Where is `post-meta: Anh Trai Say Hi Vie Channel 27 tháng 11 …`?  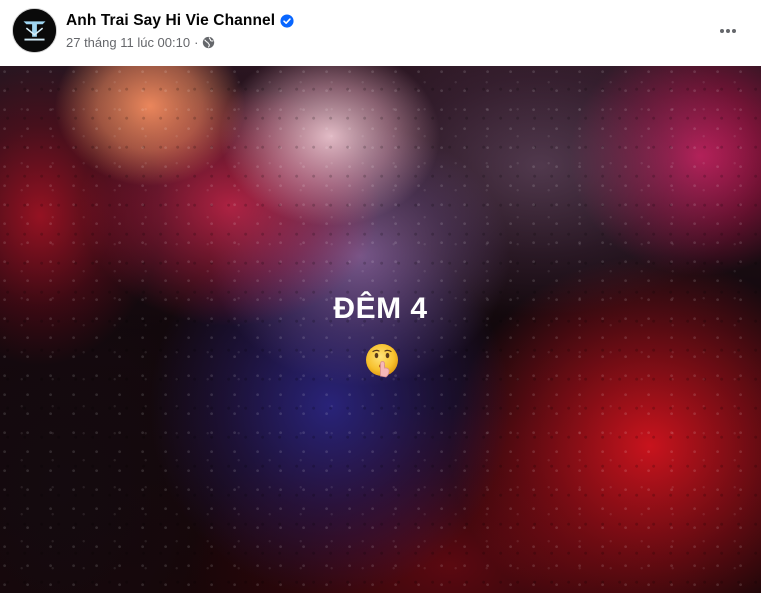 post-meta: Anh Trai Say Hi Vie Channel 27 tháng 11 … is located at coordinates (180, 31).